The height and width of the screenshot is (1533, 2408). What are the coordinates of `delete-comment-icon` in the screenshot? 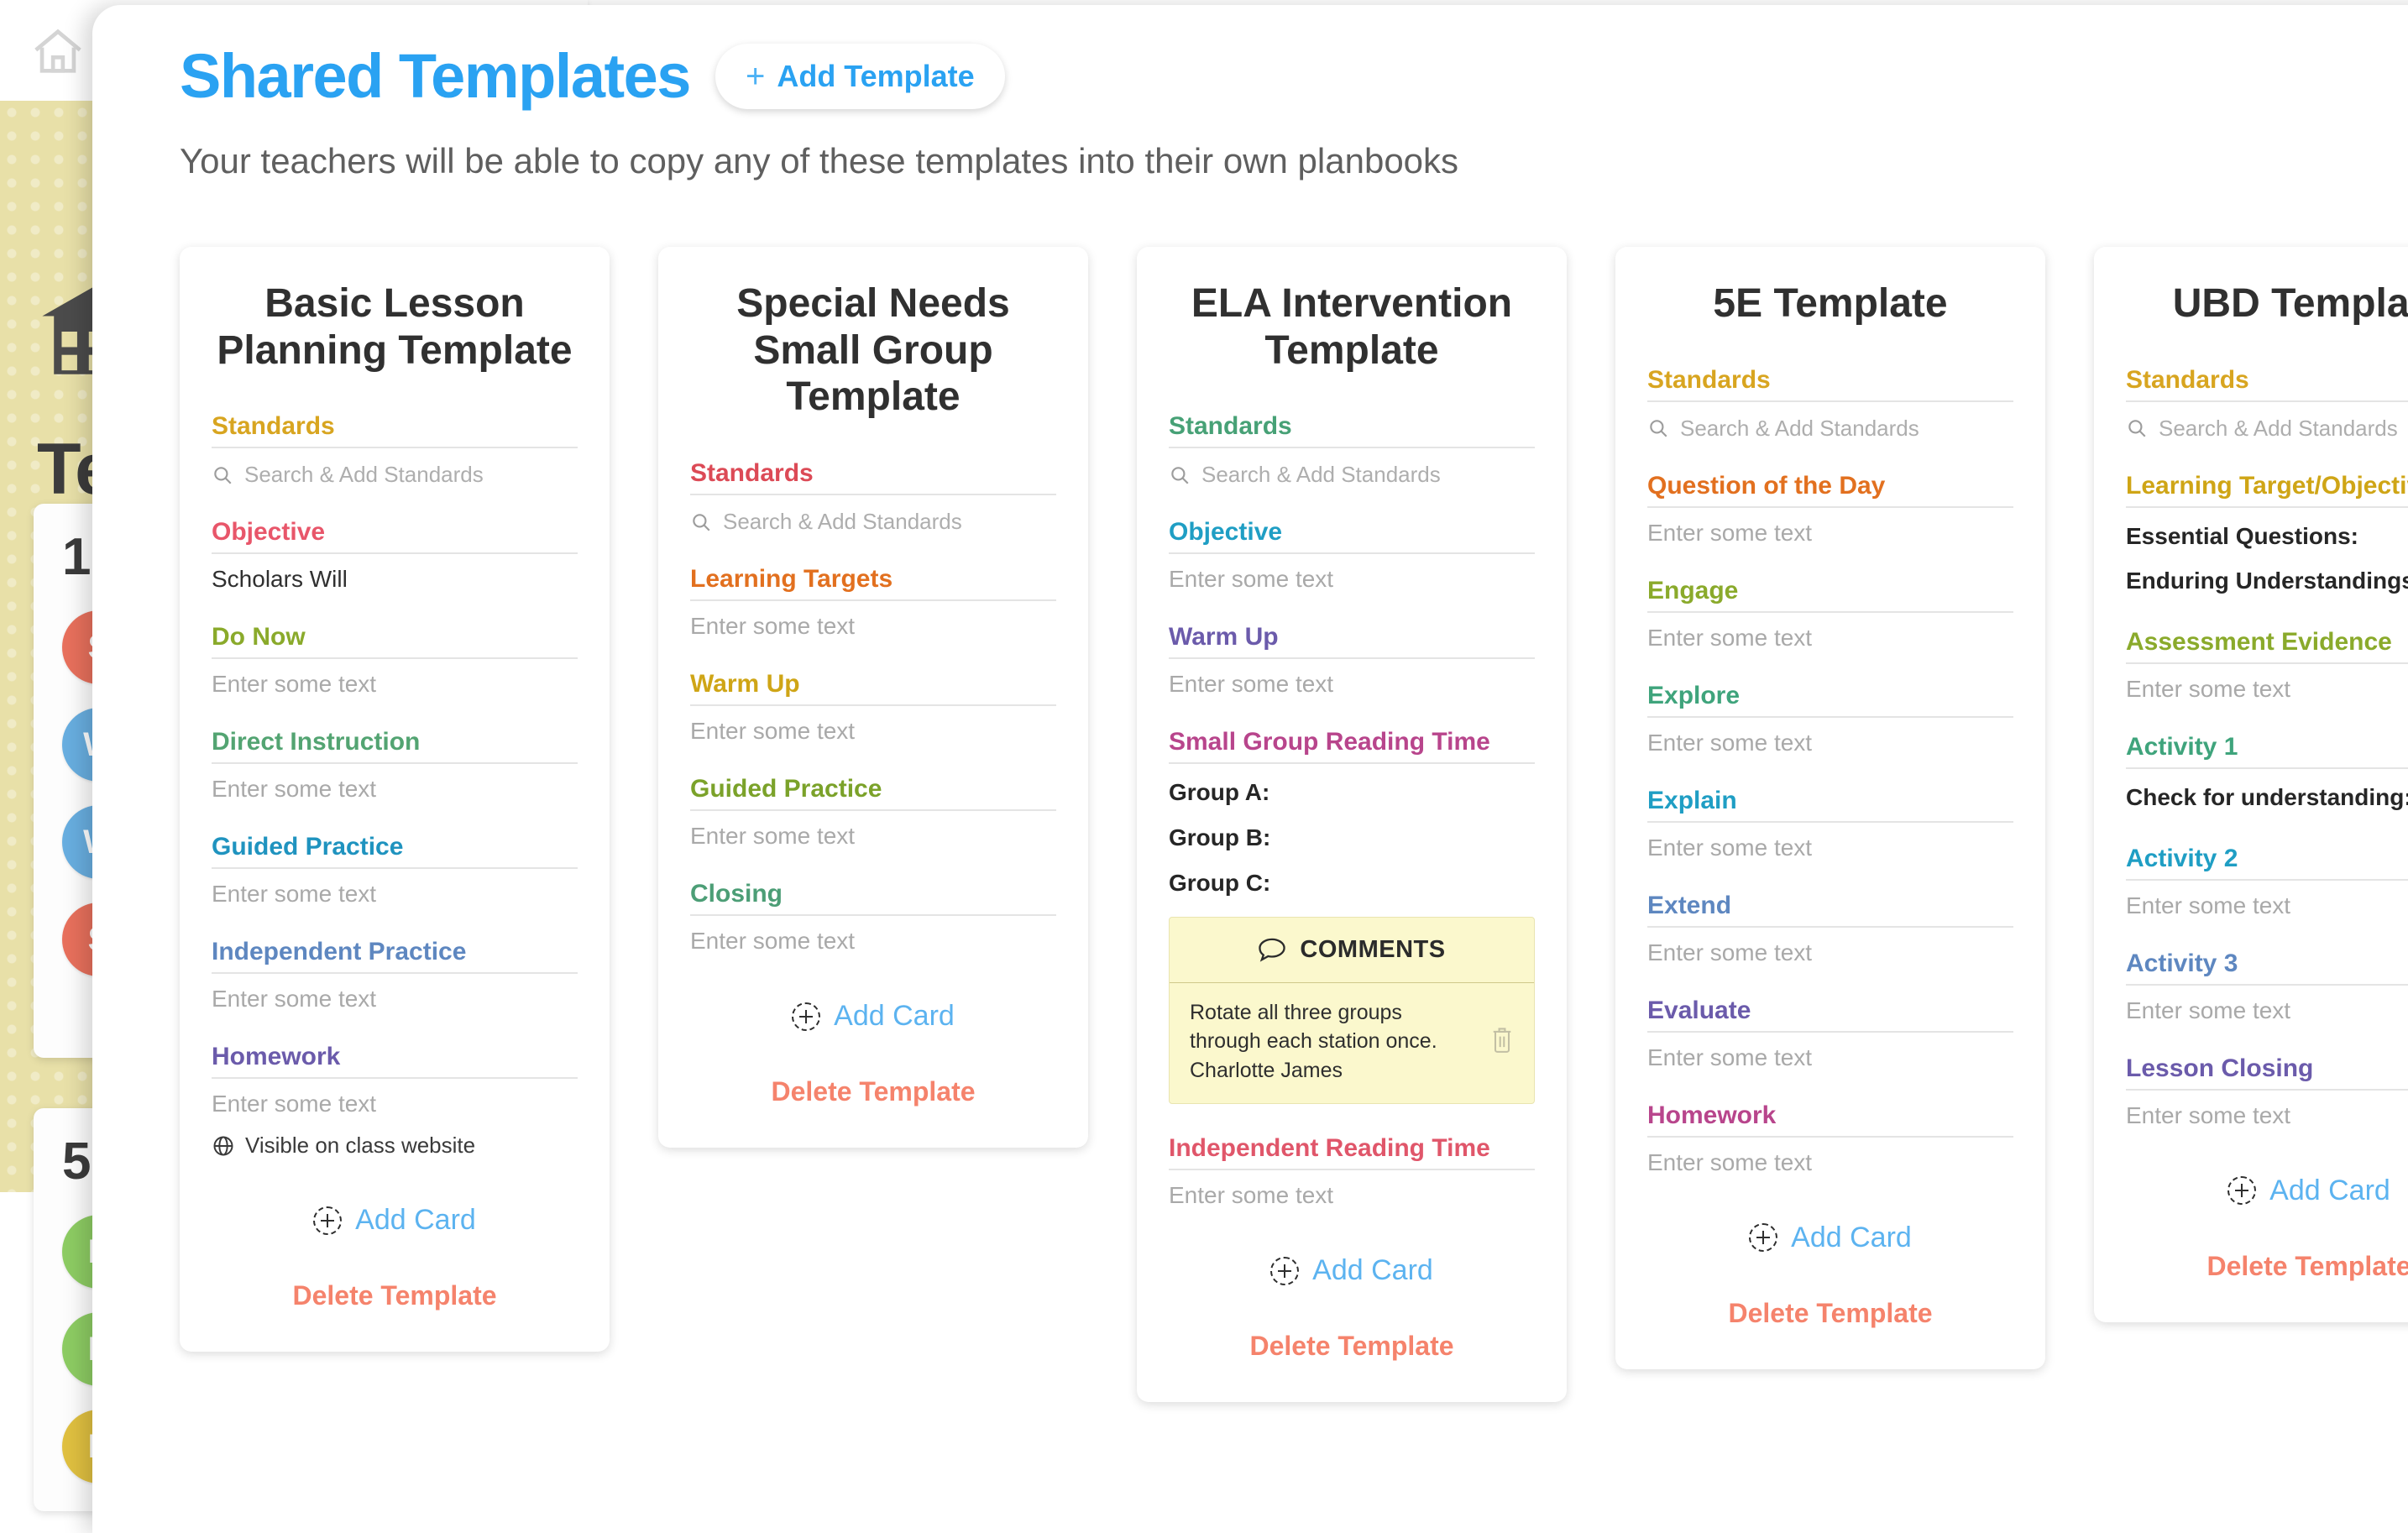 It's located at (1502, 1040).